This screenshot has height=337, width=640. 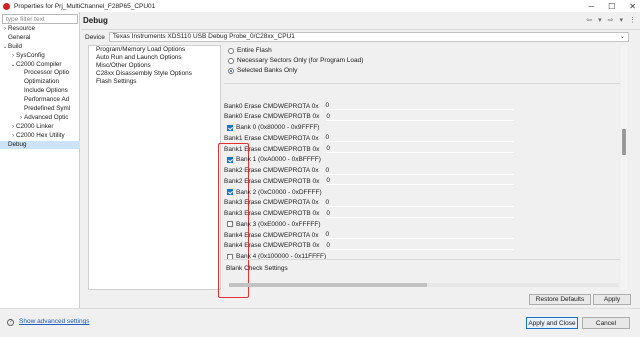 I want to click on window-controls: ─ ☐ ✕, so click(x=612, y=6).